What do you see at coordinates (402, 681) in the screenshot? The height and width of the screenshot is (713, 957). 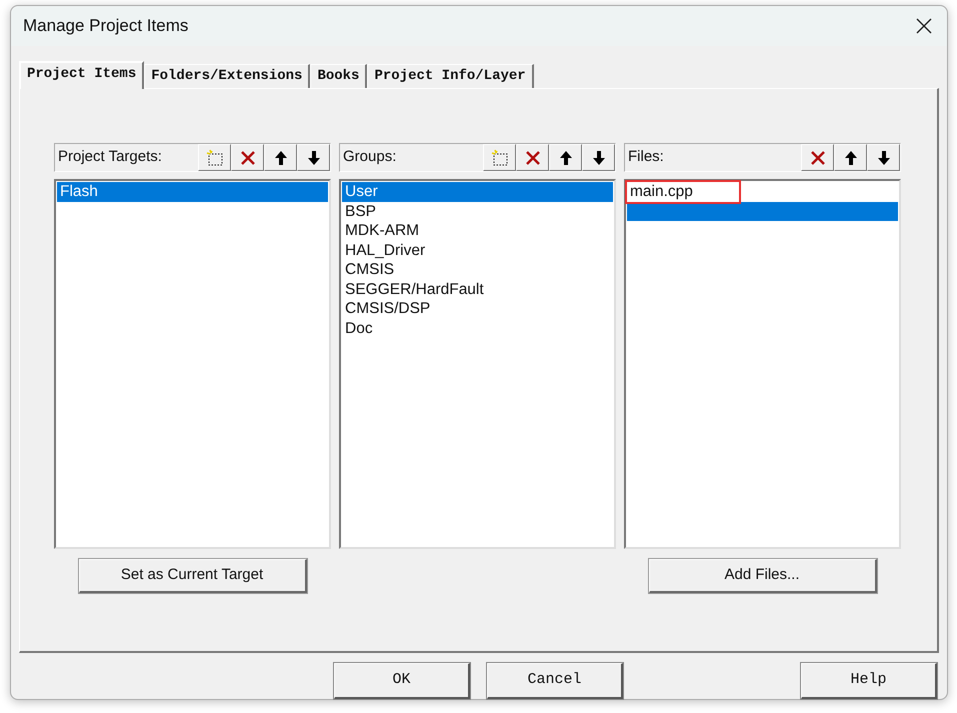 I see `dialog-button: OK` at bounding box center [402, 681].